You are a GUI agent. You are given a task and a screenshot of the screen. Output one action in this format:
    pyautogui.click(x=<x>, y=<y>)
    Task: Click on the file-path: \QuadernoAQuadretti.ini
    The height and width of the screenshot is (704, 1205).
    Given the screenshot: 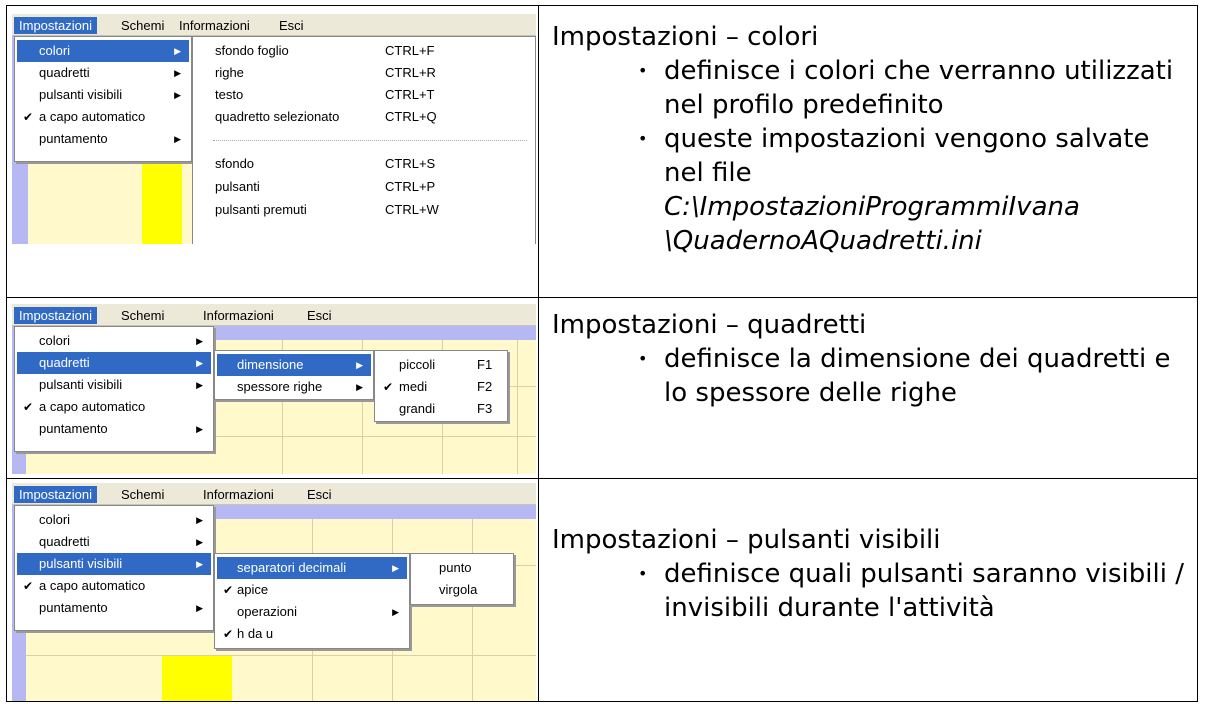 What is the action you would take?
    pyautogui.click(x=823, y=241)
    